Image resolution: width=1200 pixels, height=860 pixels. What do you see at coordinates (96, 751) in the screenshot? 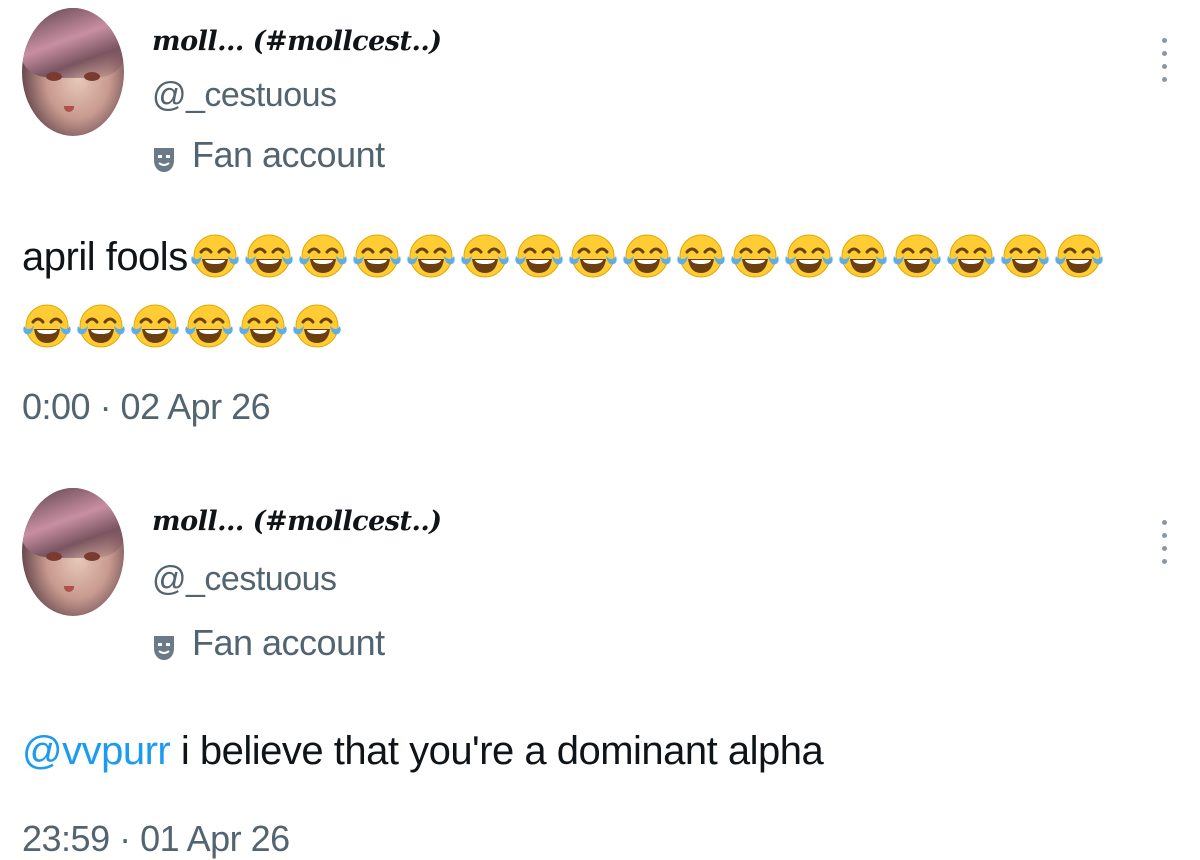
I see `mention-link: @vvpurr` at bounding box center [96, 751].